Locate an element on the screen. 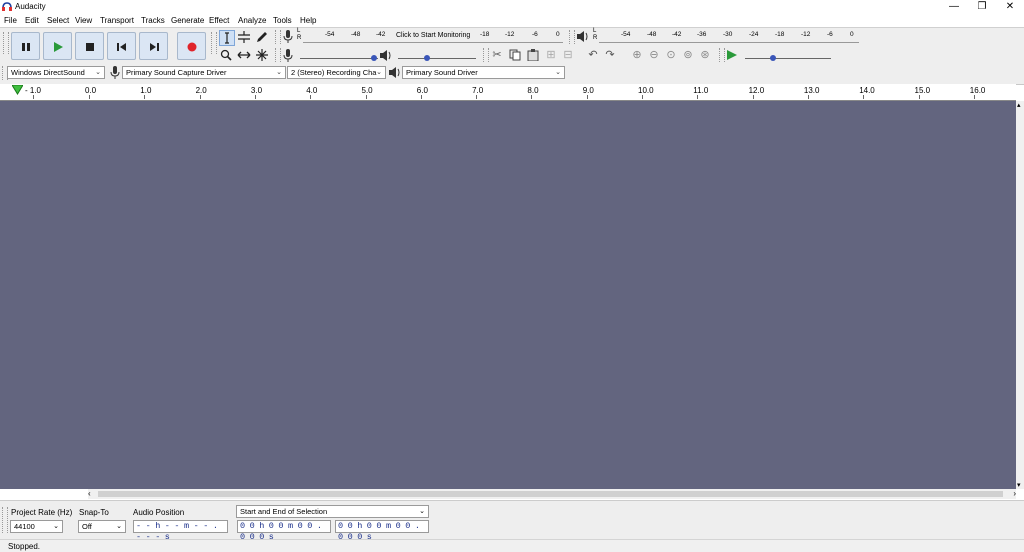  stop-icon is located at coordinates (90, 47).